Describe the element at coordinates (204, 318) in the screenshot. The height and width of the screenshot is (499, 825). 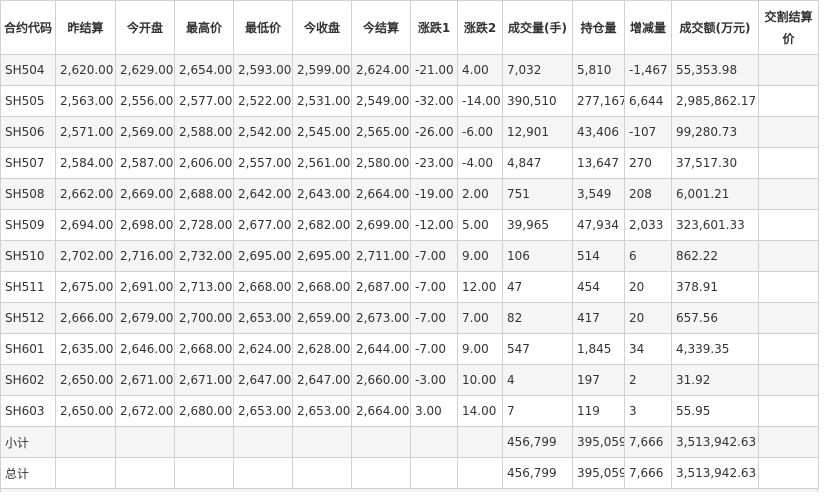
I see `table-cell: 2,700.00` at that location.